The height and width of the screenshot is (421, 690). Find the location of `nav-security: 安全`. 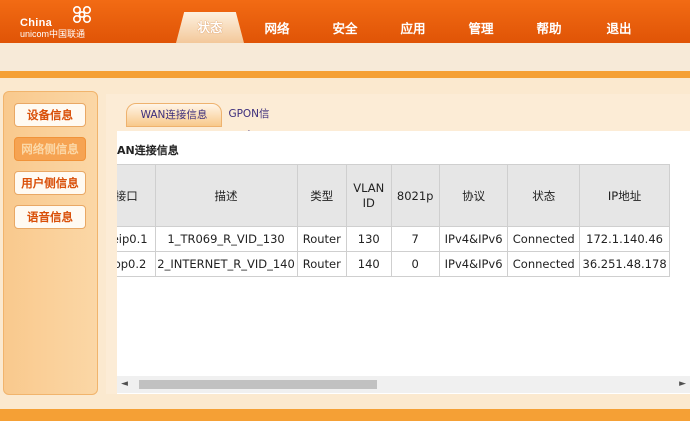

nav-security: 安全 is located at coordinates (345, 28).